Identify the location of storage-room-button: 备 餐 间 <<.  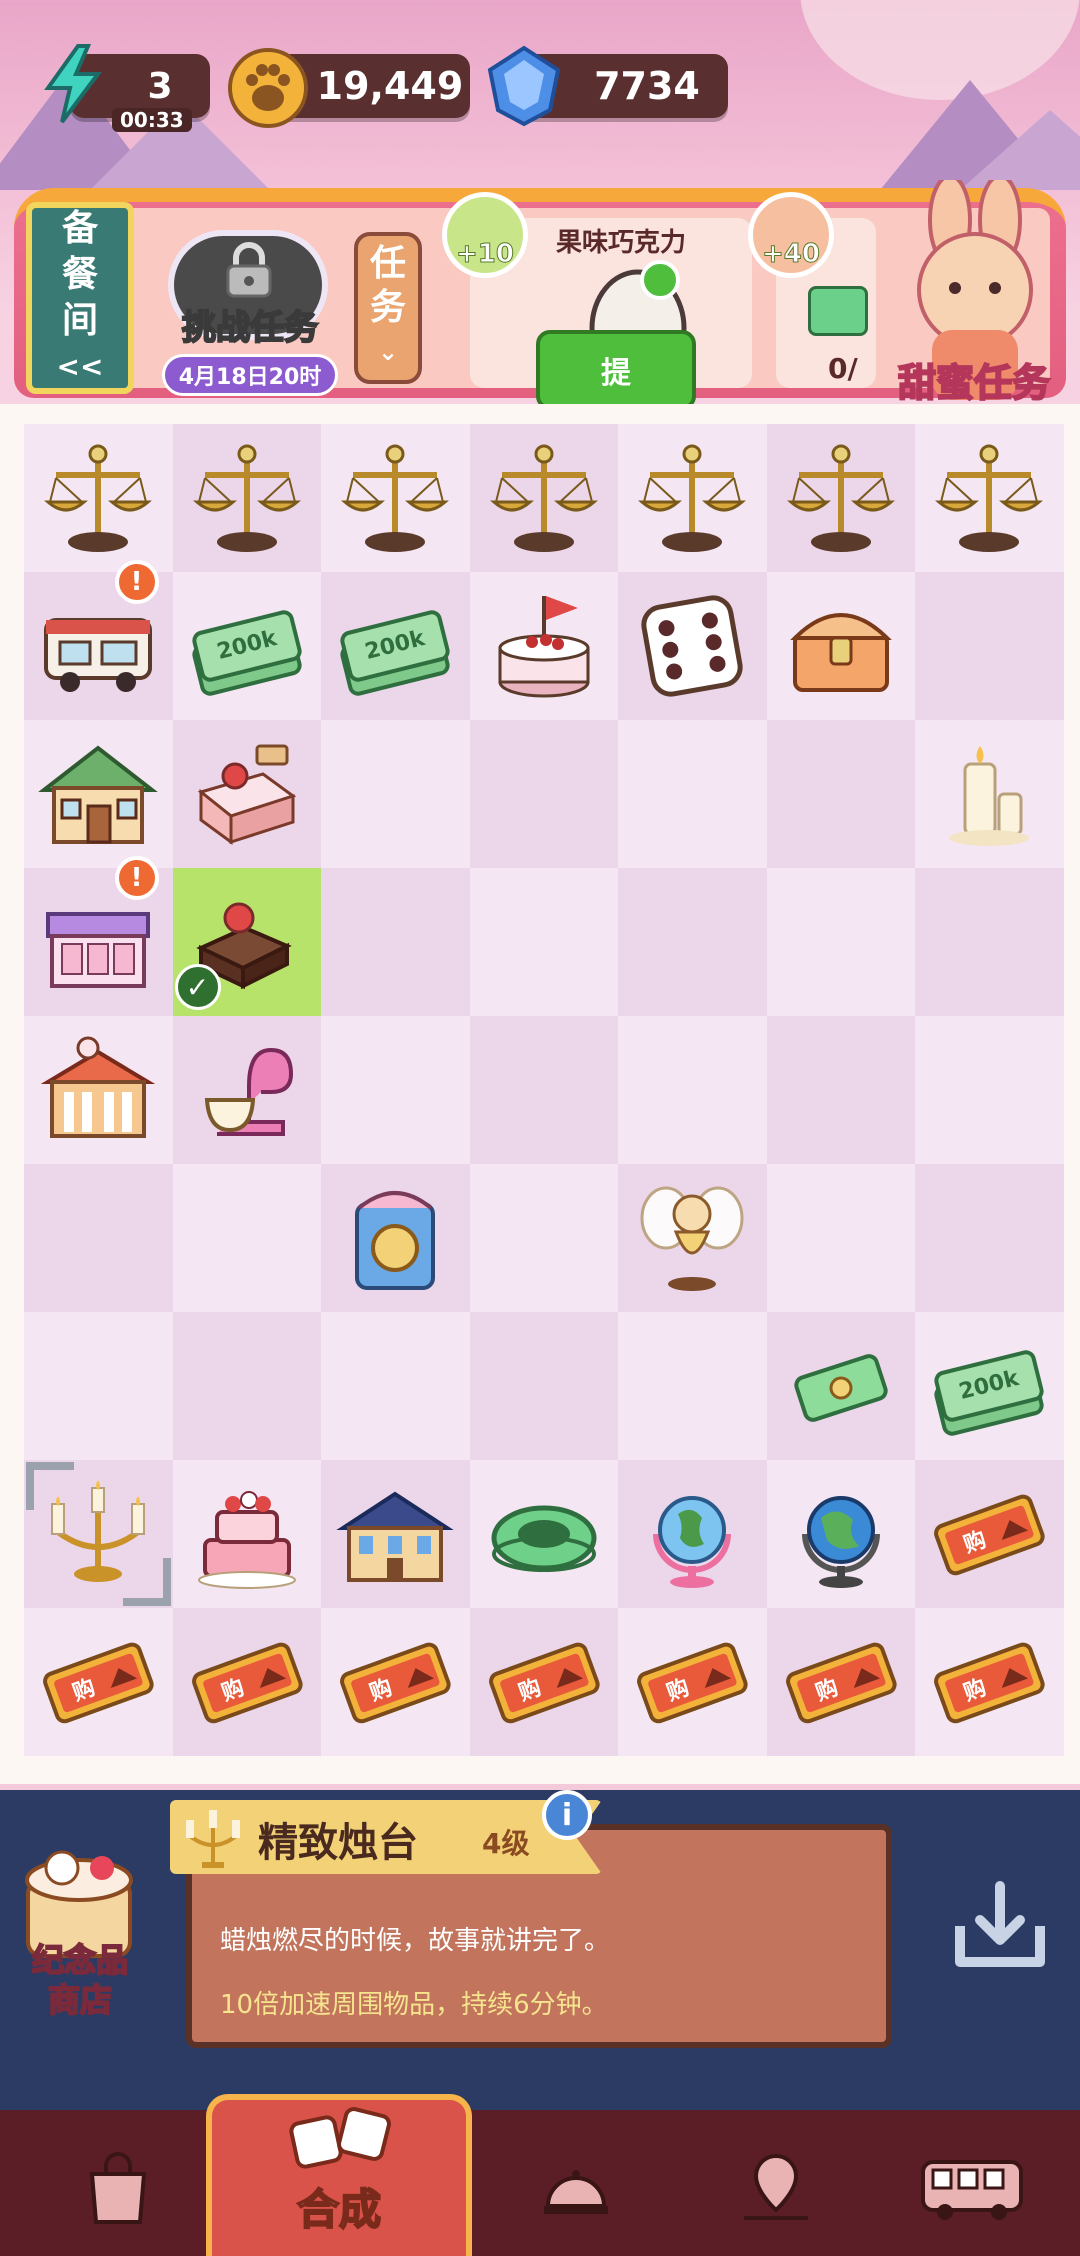
(80, 298).